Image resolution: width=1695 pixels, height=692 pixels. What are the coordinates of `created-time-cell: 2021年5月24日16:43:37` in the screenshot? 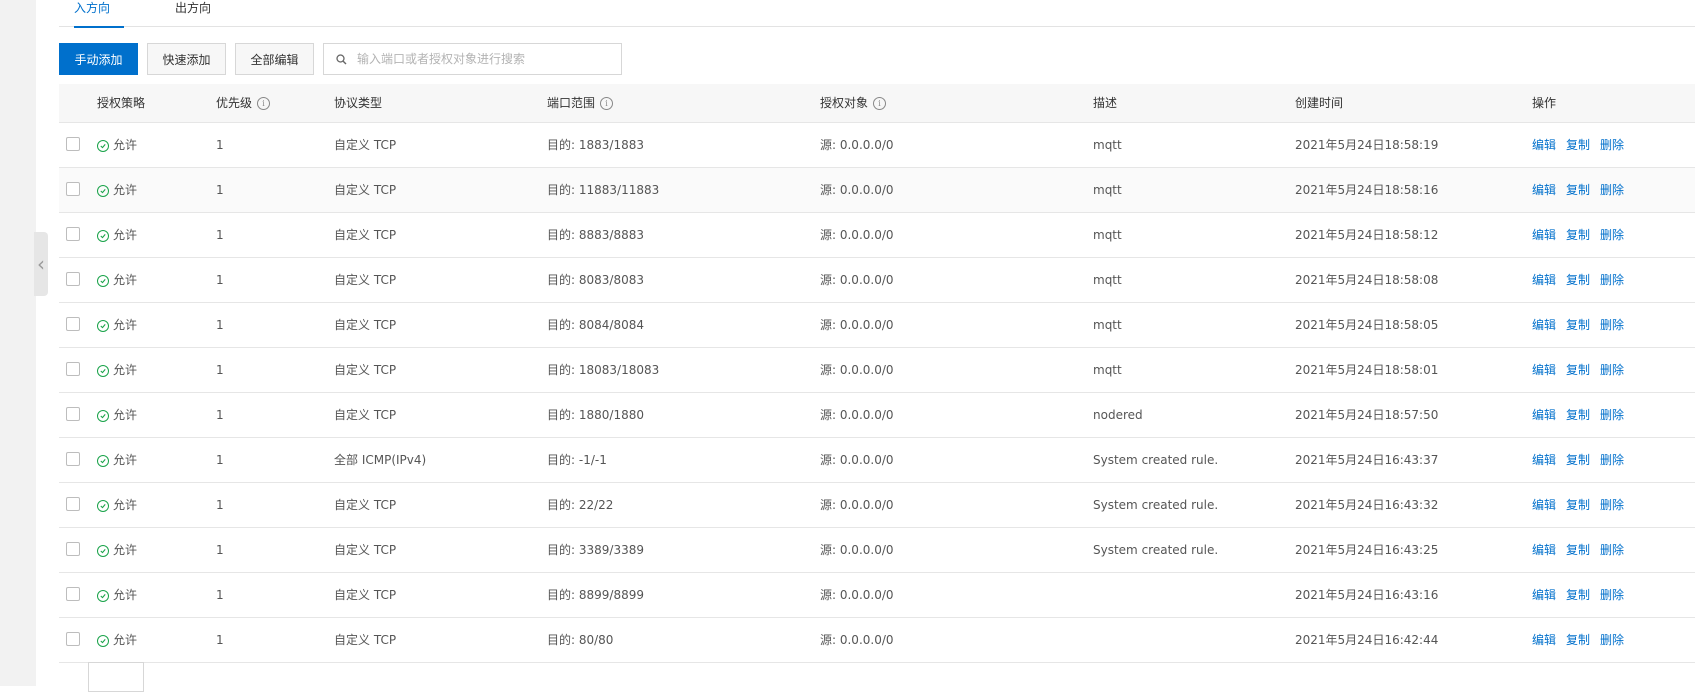 It's located at (1367, 460).